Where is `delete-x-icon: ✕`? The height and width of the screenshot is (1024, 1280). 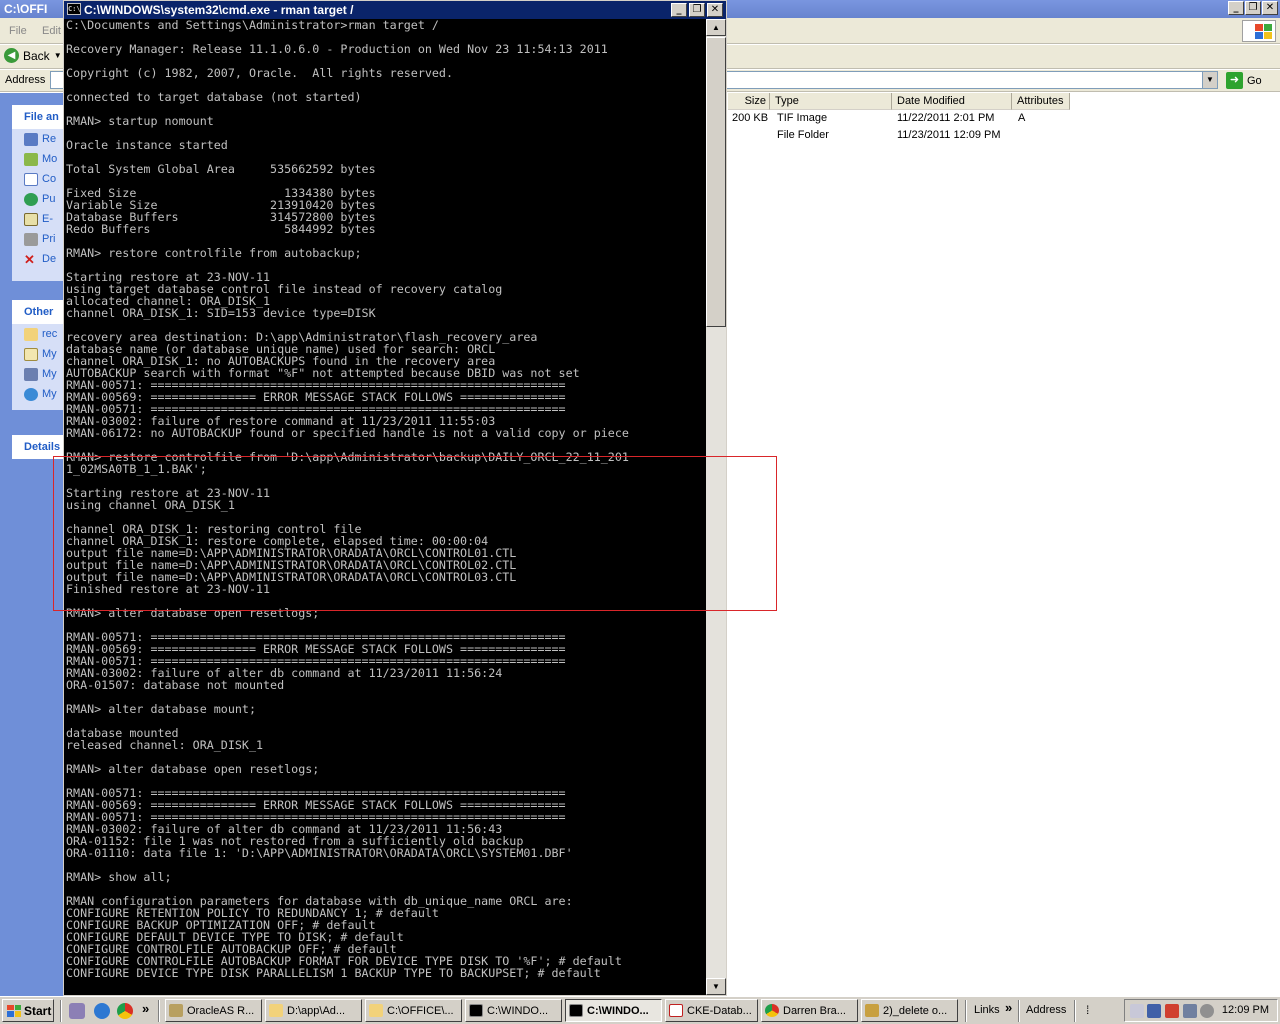
delete-x-icon: ✕ is located at coordinates (29, 259).